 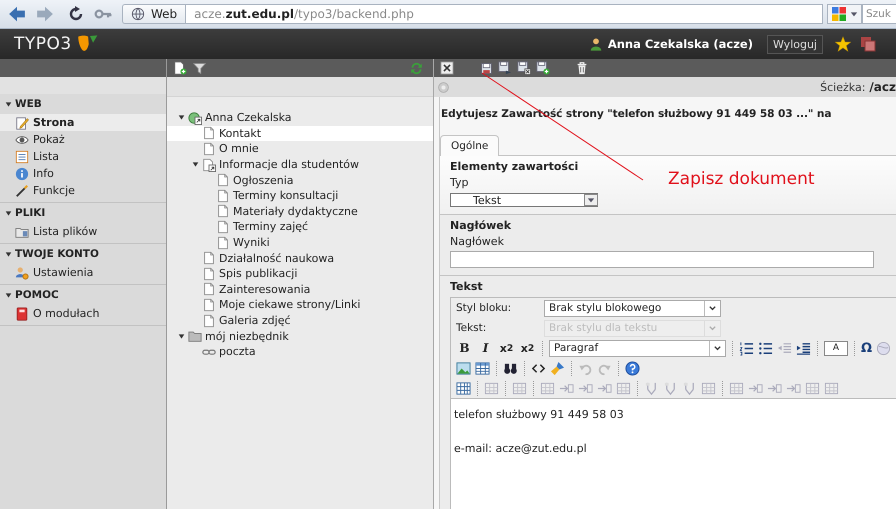 I want to click on user-settings-icon, so click(x=22, y=273).